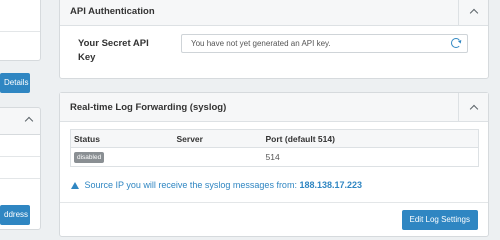  I want to click on api-key-label: Your Secret API Key, so click(113, 50).